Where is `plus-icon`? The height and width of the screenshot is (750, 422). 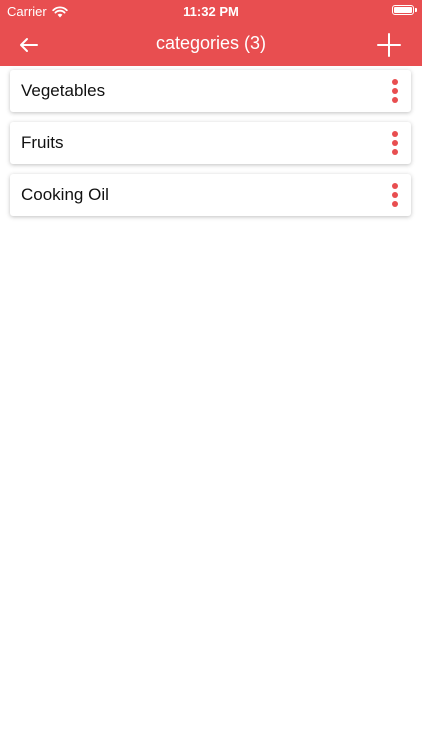
plus-icon is located at coordinates (389, 45).